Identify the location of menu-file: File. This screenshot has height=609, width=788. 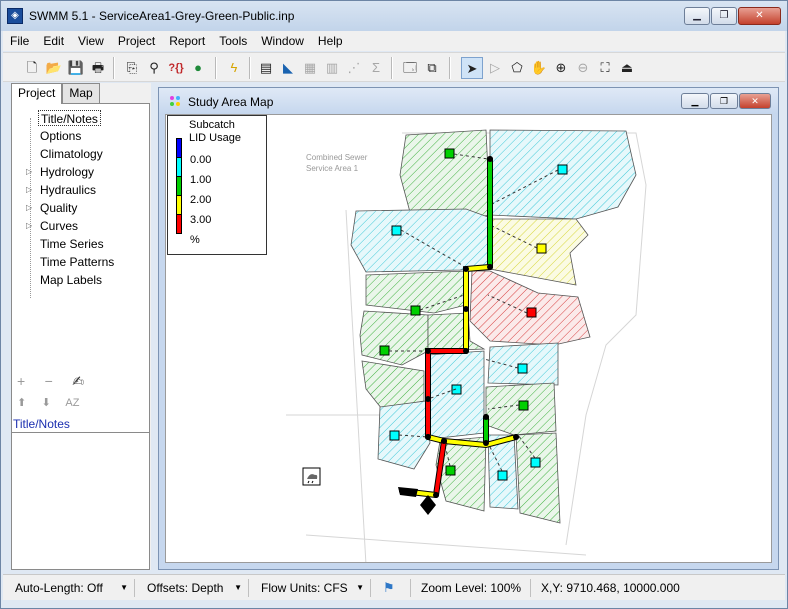
(19, 41).